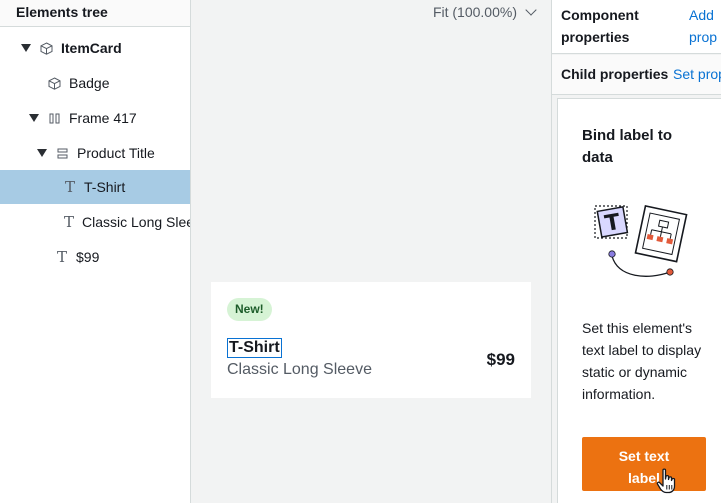  I want to click on tree-item-classic-long-sleeve: T Classic Long Sleeve, so click(95, 222).